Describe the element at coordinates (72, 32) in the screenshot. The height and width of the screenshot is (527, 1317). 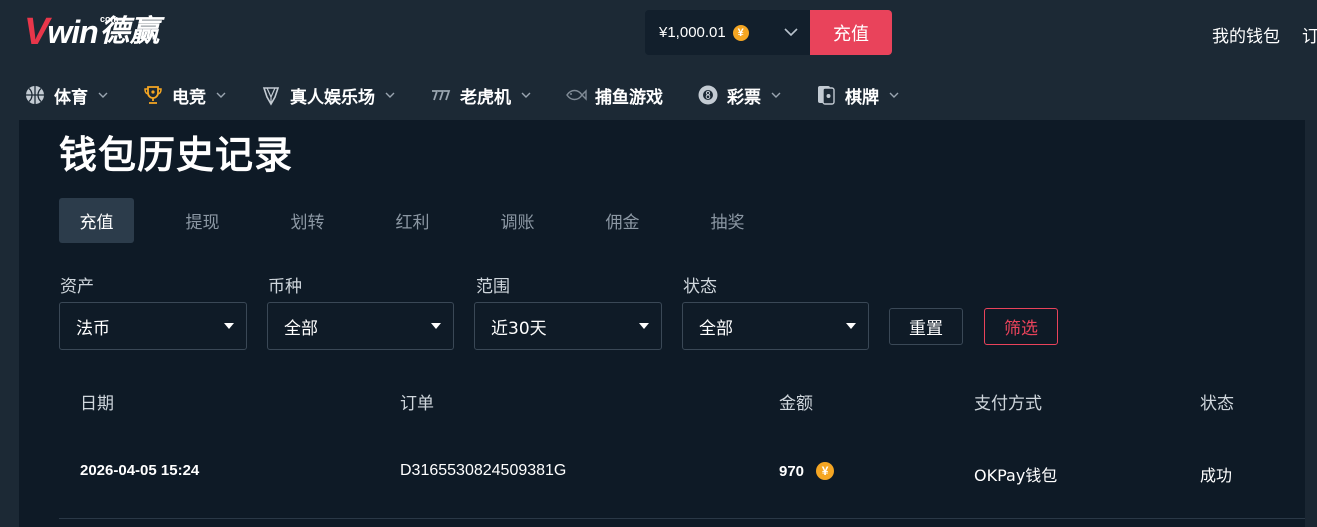
I see `logo-win: win` at that location.